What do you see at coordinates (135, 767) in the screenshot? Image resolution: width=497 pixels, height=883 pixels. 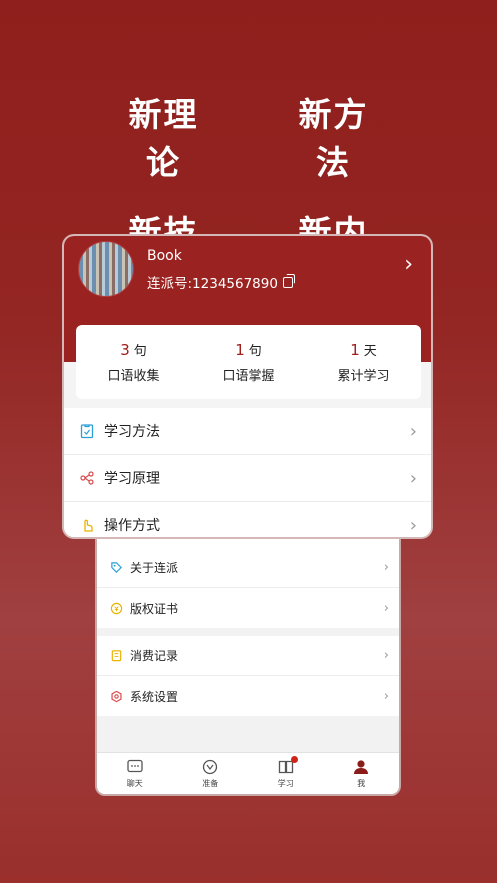 I see `chat-icon` at bounding box center [135, 767].